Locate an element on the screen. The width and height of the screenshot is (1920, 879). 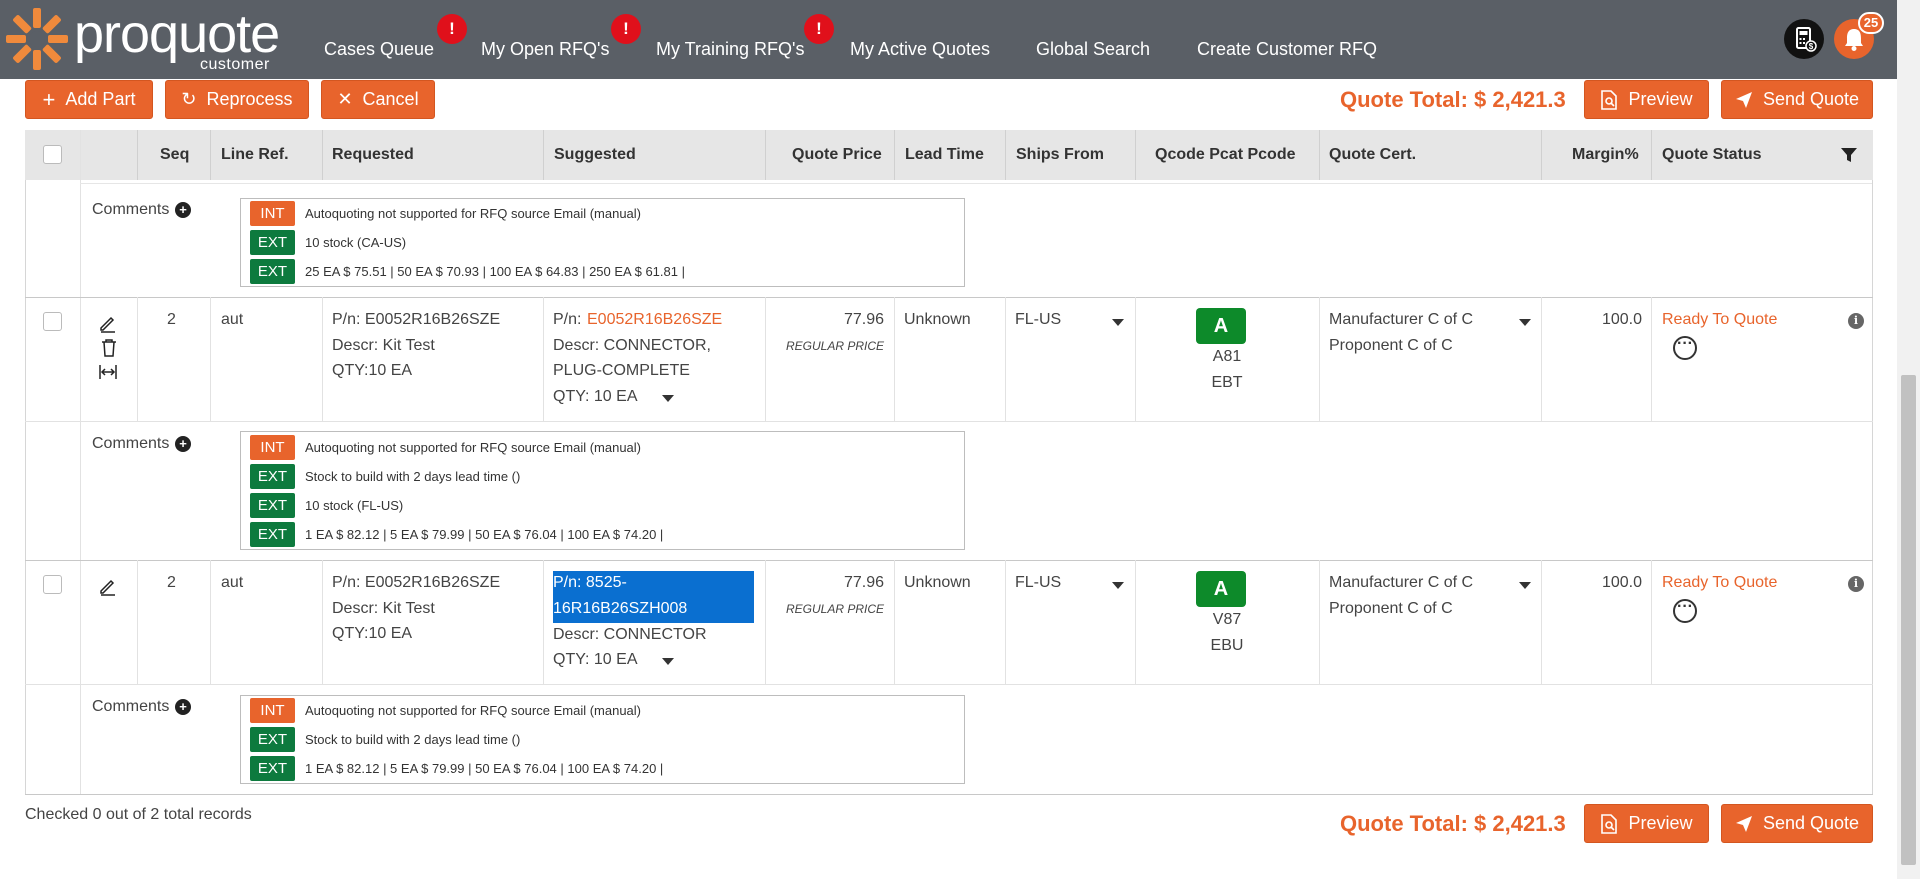
nav-cases-queue: Cases Queue is located at coordinates (379, 49).